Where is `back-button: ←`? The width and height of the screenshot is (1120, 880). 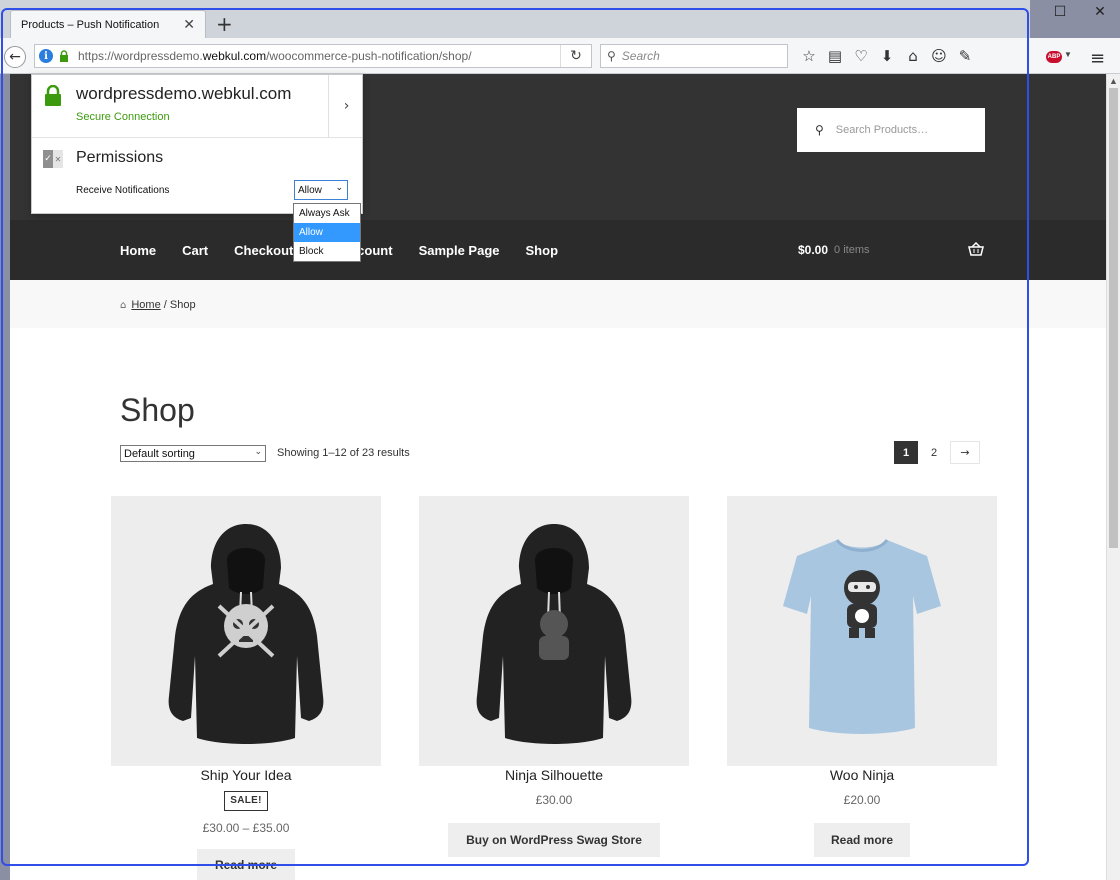 back-button: ← is located at coordinates (15, 57).